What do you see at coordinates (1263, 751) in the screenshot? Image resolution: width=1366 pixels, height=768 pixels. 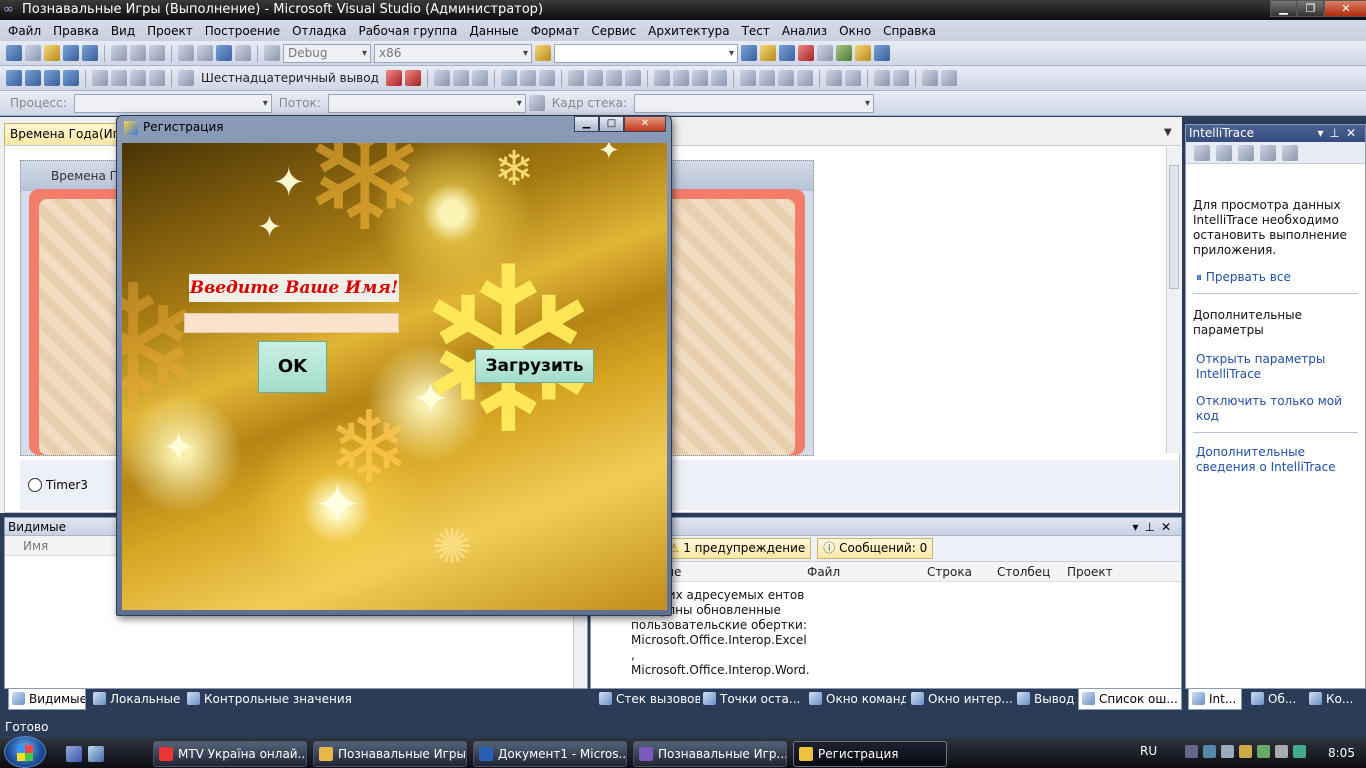 I see `tray-signal-icon` at bounding box center [1263, 751].